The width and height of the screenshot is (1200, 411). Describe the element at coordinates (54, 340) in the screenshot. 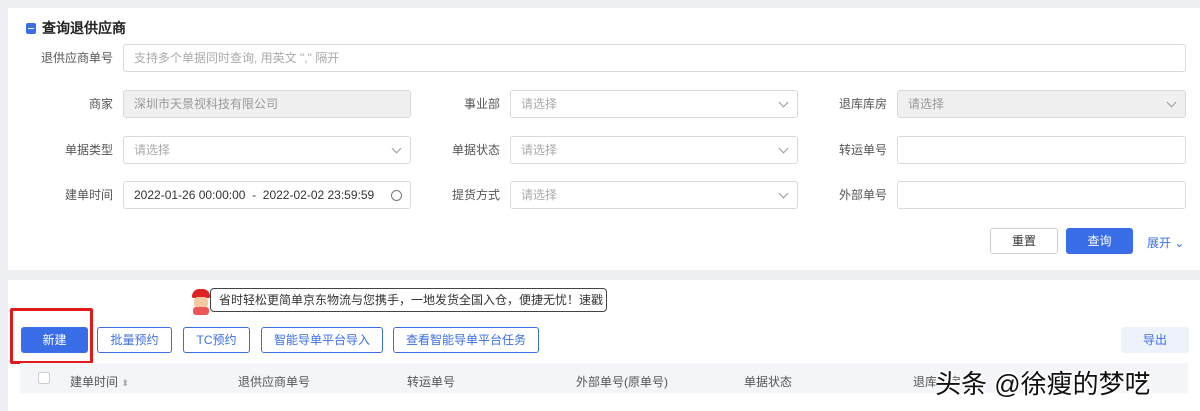

I see `new-button: 新建` at that location.